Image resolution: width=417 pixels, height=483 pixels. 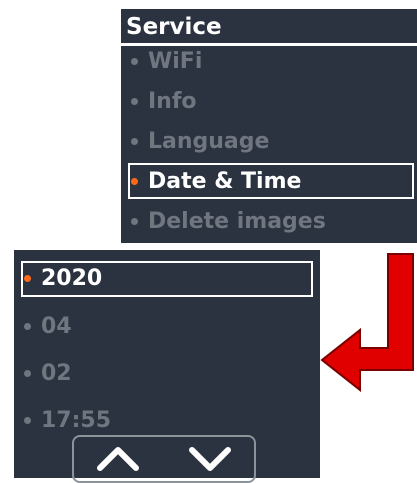 I want to click on menu-item-label: Delete images, so click(x=237, y=221).